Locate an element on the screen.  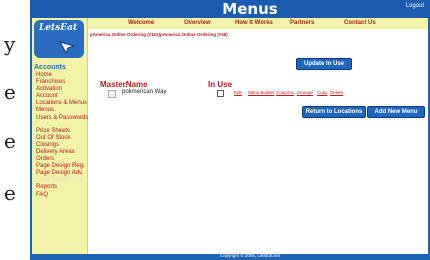
sidebar-item-reports: Reports is located at coordinates (62, 187).